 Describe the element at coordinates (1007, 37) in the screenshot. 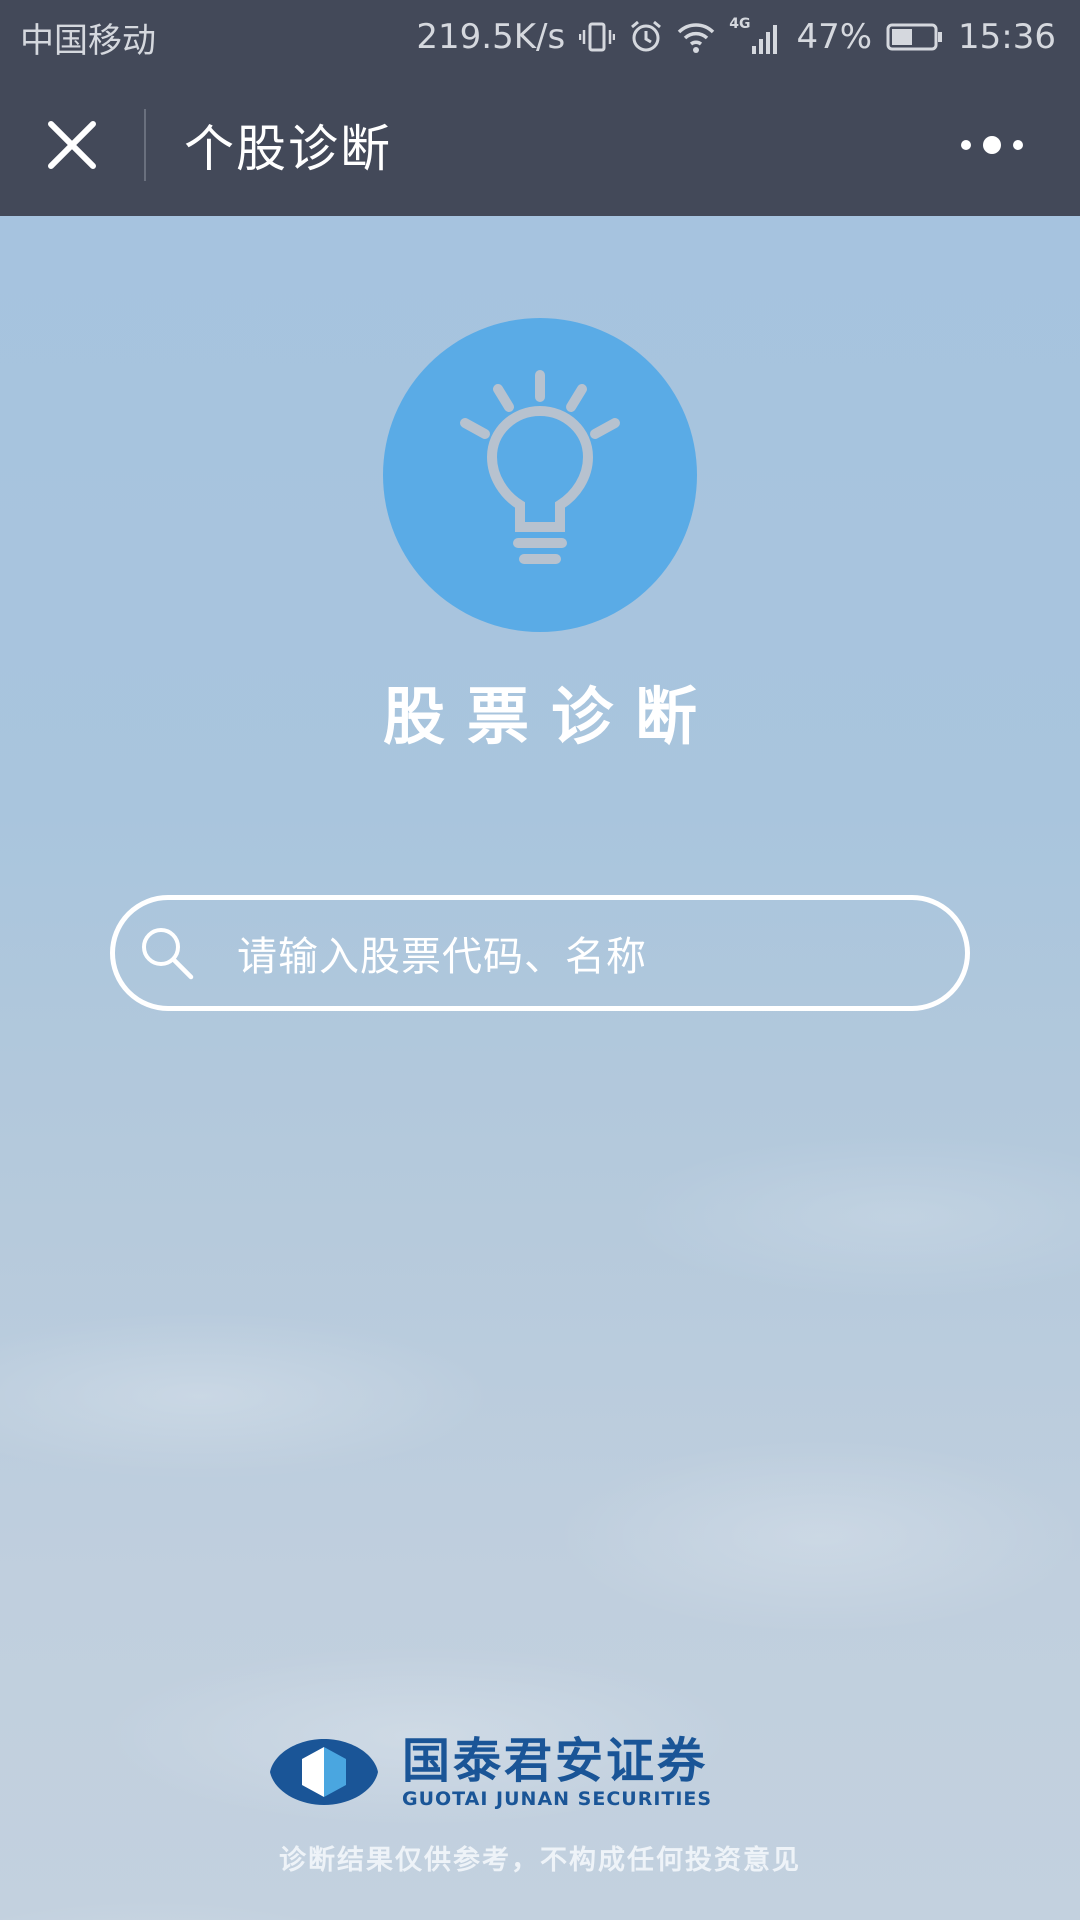

I see `clock-time: 15:36` at that location.